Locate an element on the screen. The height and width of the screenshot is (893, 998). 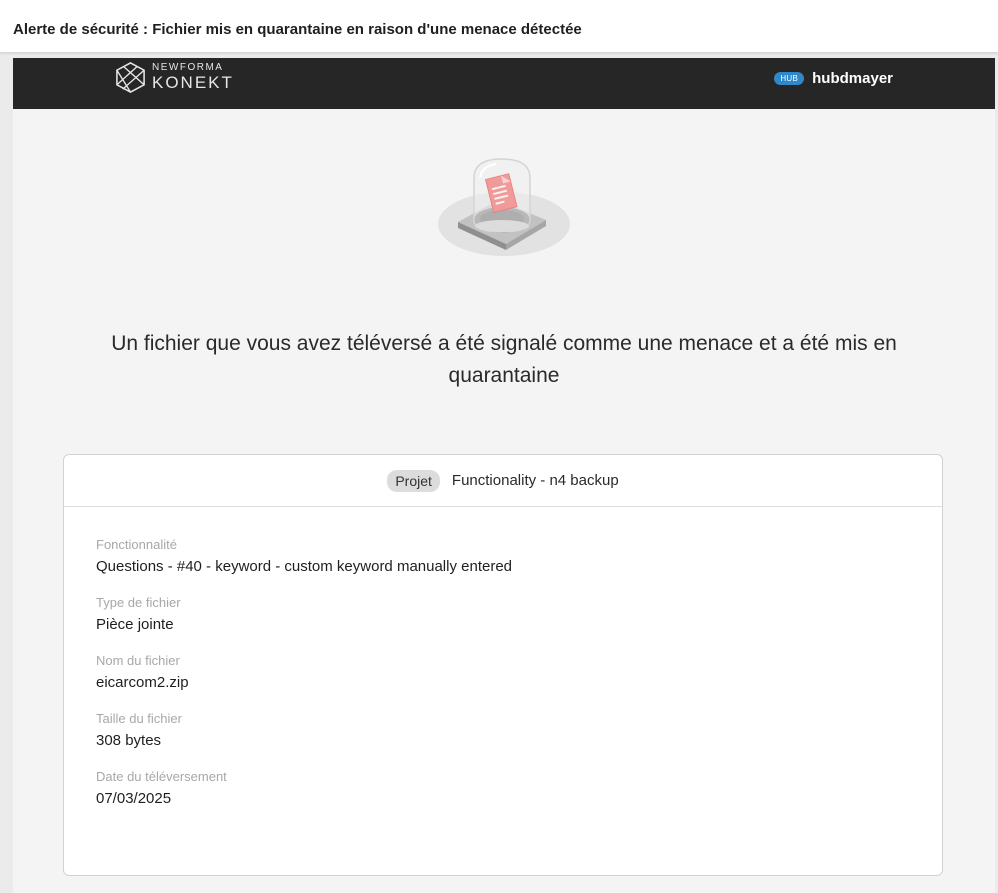
field-upload-date: Date du téléversement 07/03/2025 is located at coordinates (304, 788).